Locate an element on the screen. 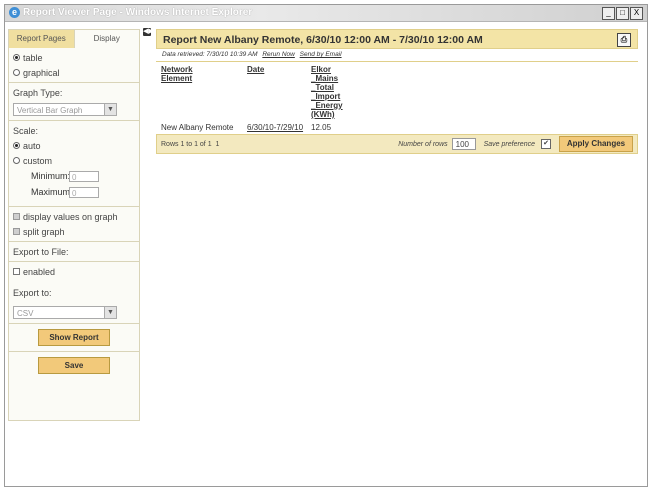 The width and height of the screenshot is (652, 491). split-graph-option: split graph is located at coordinates (74, 231).